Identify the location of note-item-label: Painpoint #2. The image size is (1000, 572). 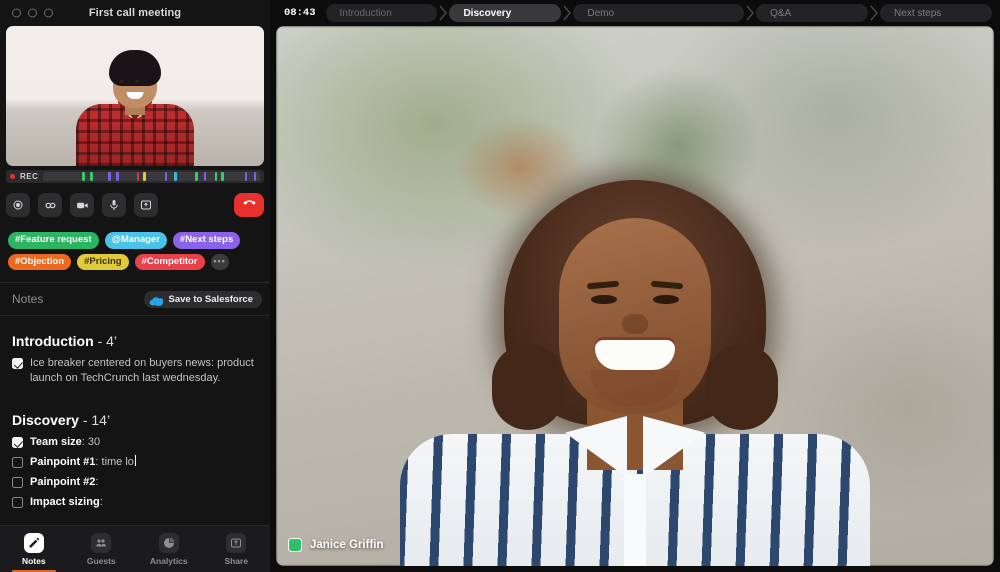
(63, 482).